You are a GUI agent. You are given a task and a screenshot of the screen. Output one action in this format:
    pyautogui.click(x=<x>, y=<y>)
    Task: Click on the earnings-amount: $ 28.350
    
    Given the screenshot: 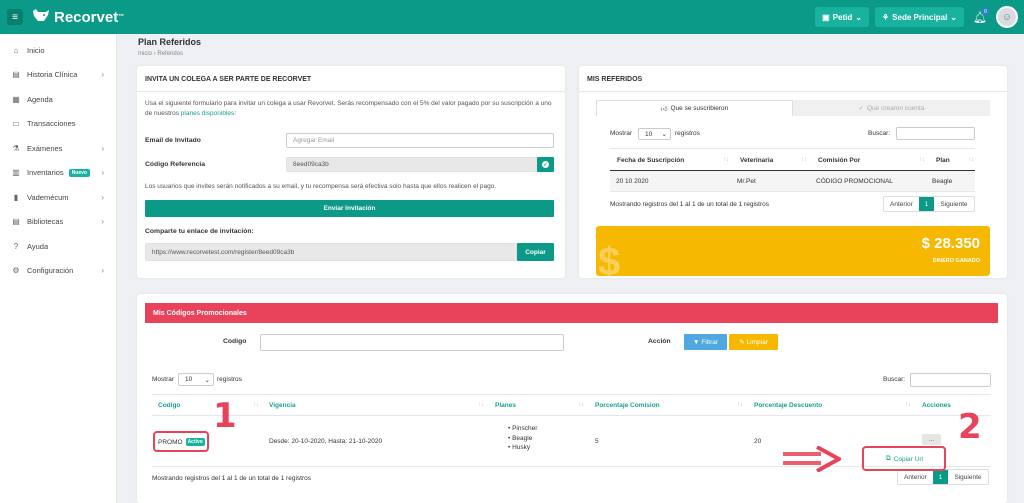 What is the action you would take?
    pyautogui.click(x=950, y=243)
    